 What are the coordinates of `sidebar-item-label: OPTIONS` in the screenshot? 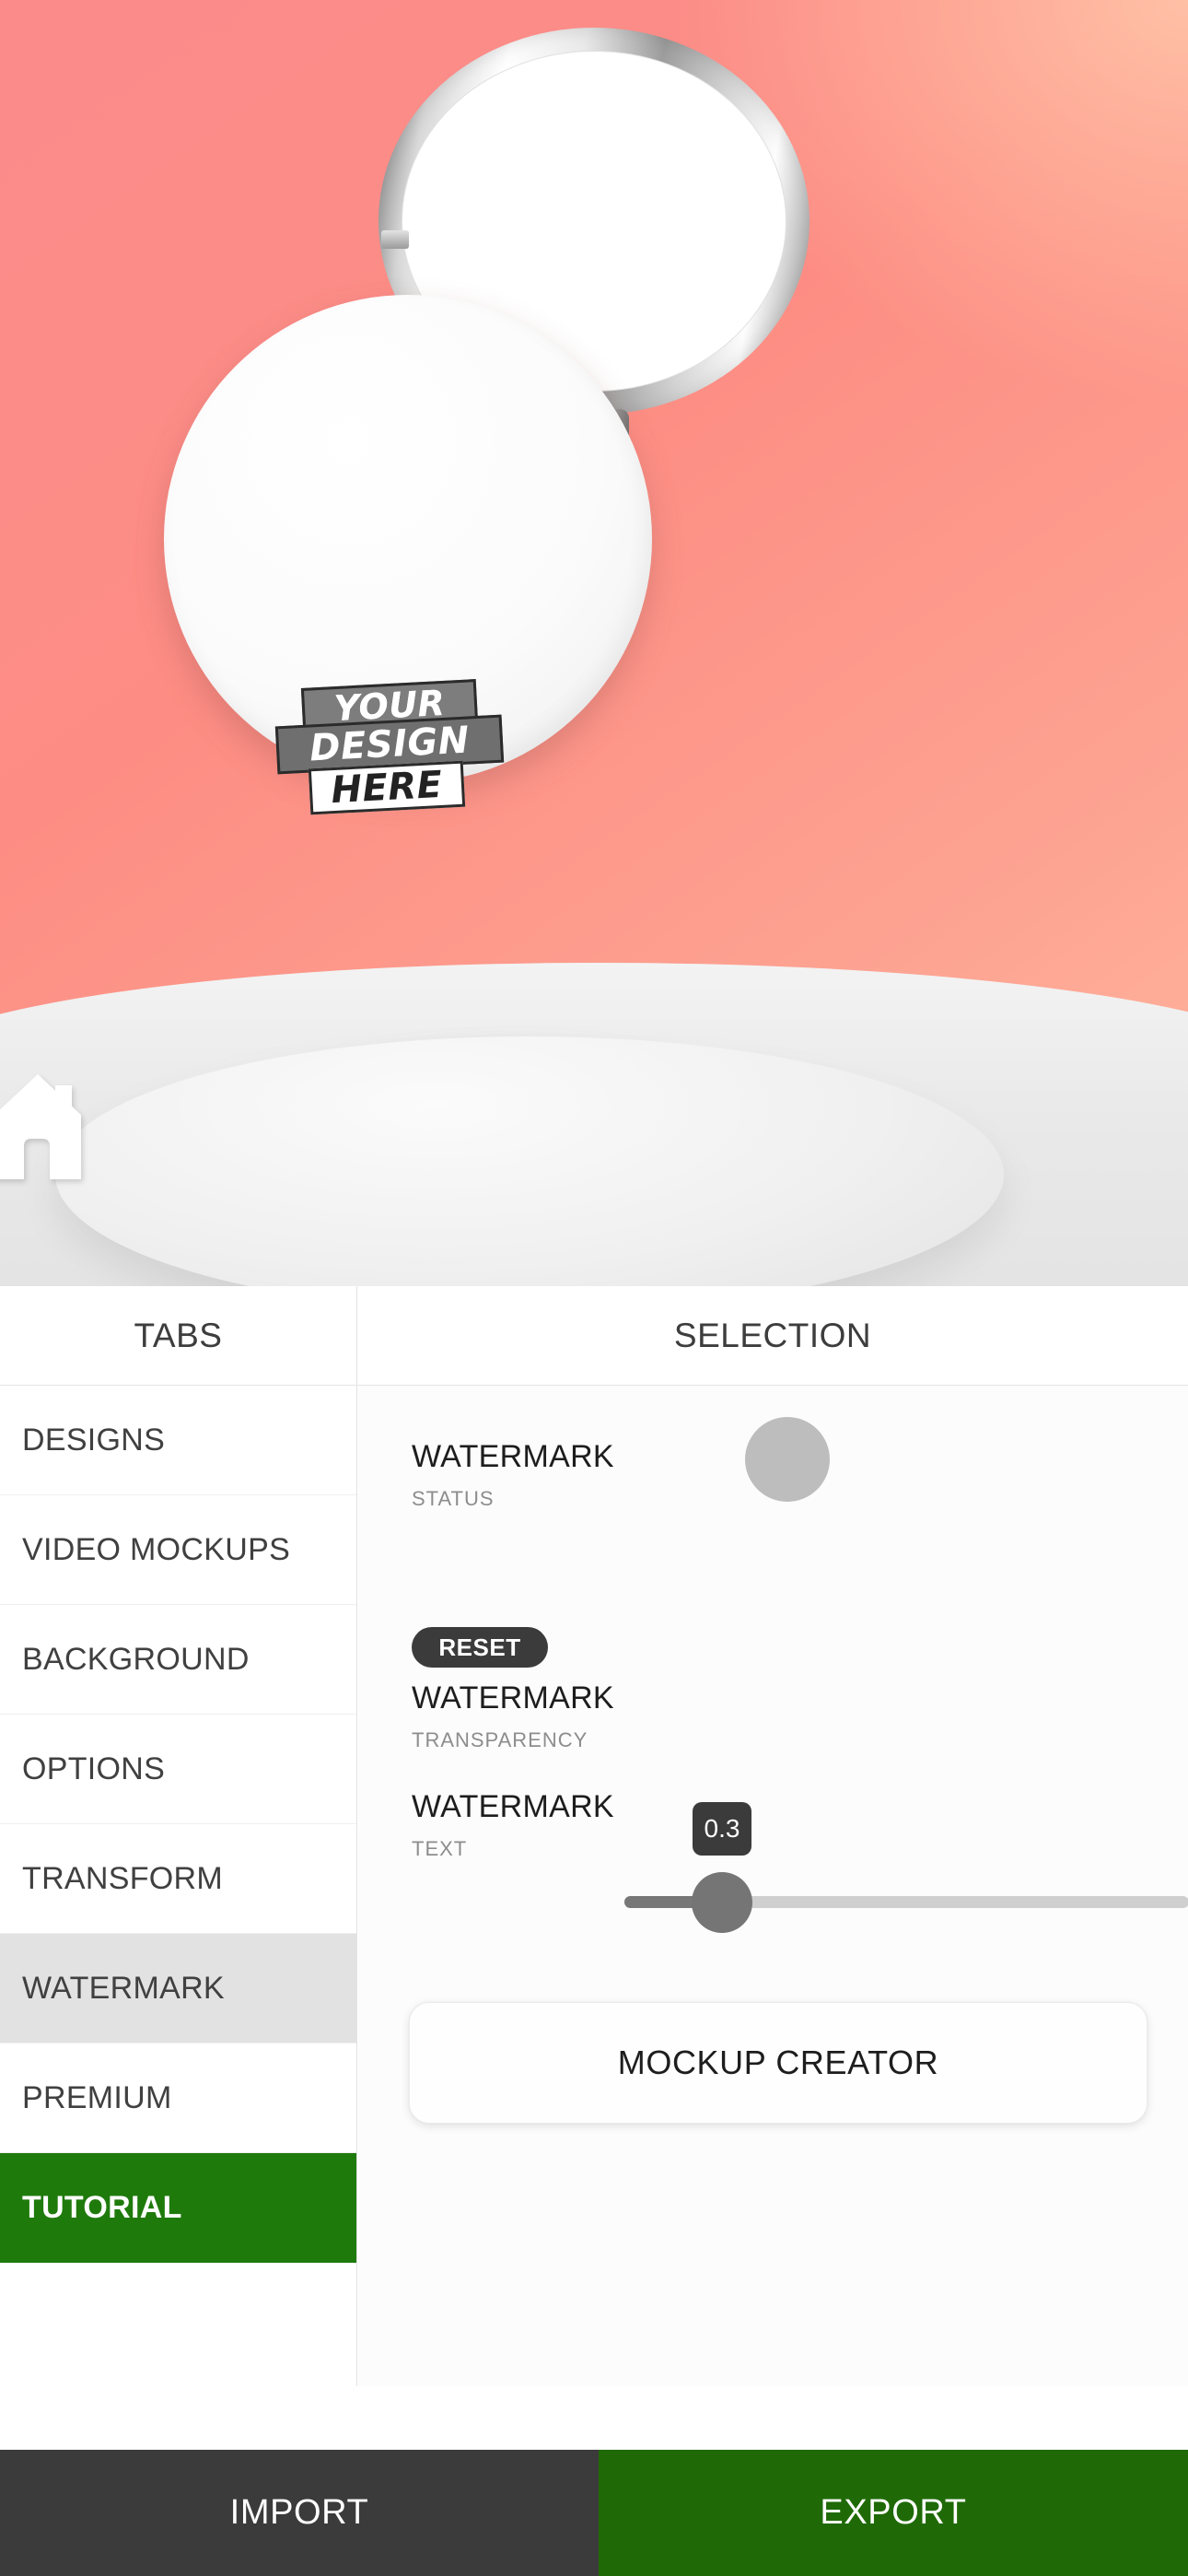 It's located at (94, 1768).